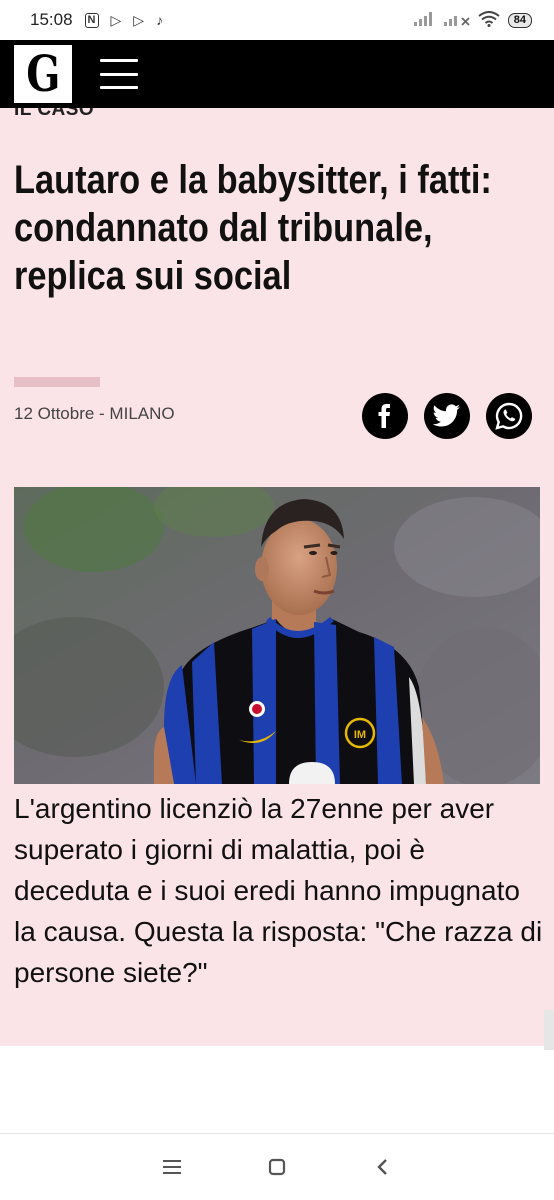 The width and height of the screenshot is (554, 1200). Describe the element at coordinates (549, 1030) in the screenshot. I see `scroll-edge` at that location.